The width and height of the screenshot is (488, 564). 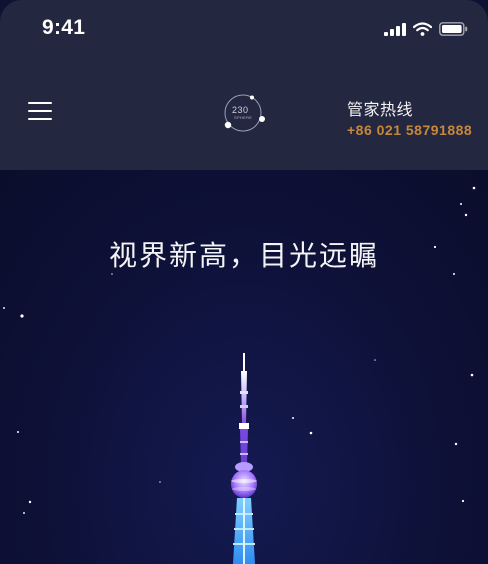 I want to click on cellular-signal-icon, so click(x=395, y=29).